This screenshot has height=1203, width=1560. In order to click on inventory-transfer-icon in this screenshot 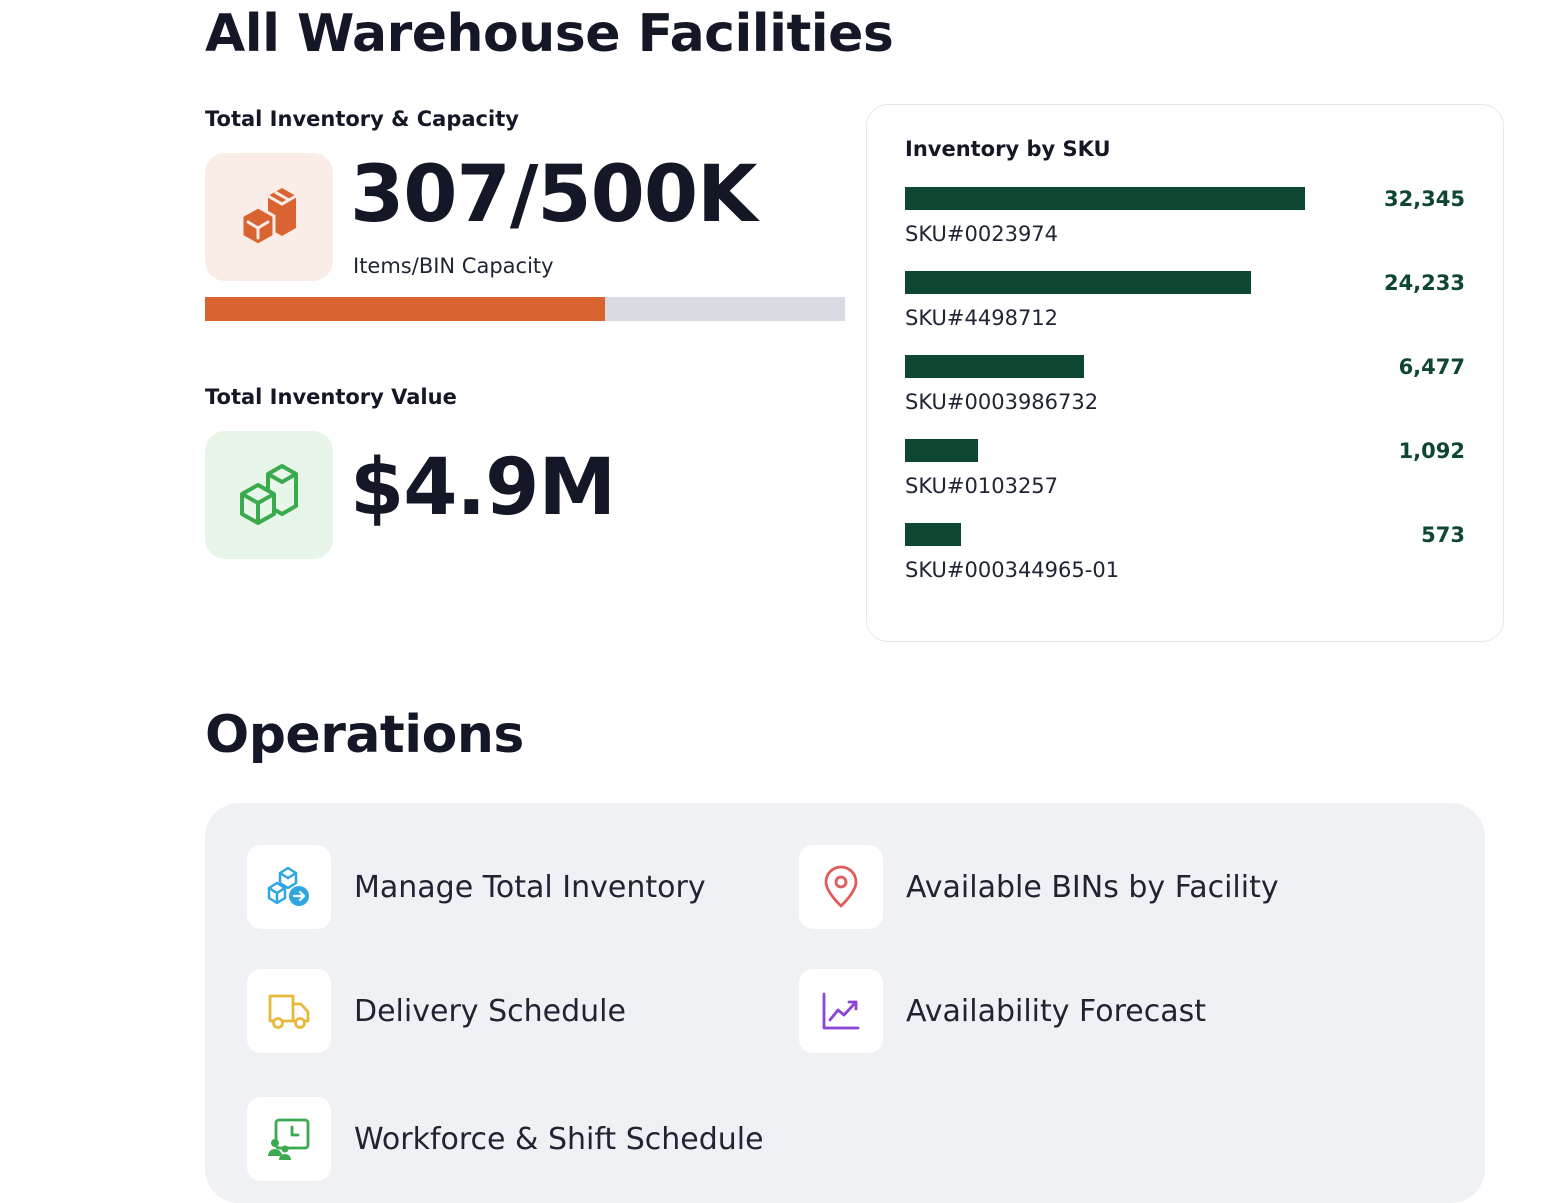, I will do `click(288, 886)`.